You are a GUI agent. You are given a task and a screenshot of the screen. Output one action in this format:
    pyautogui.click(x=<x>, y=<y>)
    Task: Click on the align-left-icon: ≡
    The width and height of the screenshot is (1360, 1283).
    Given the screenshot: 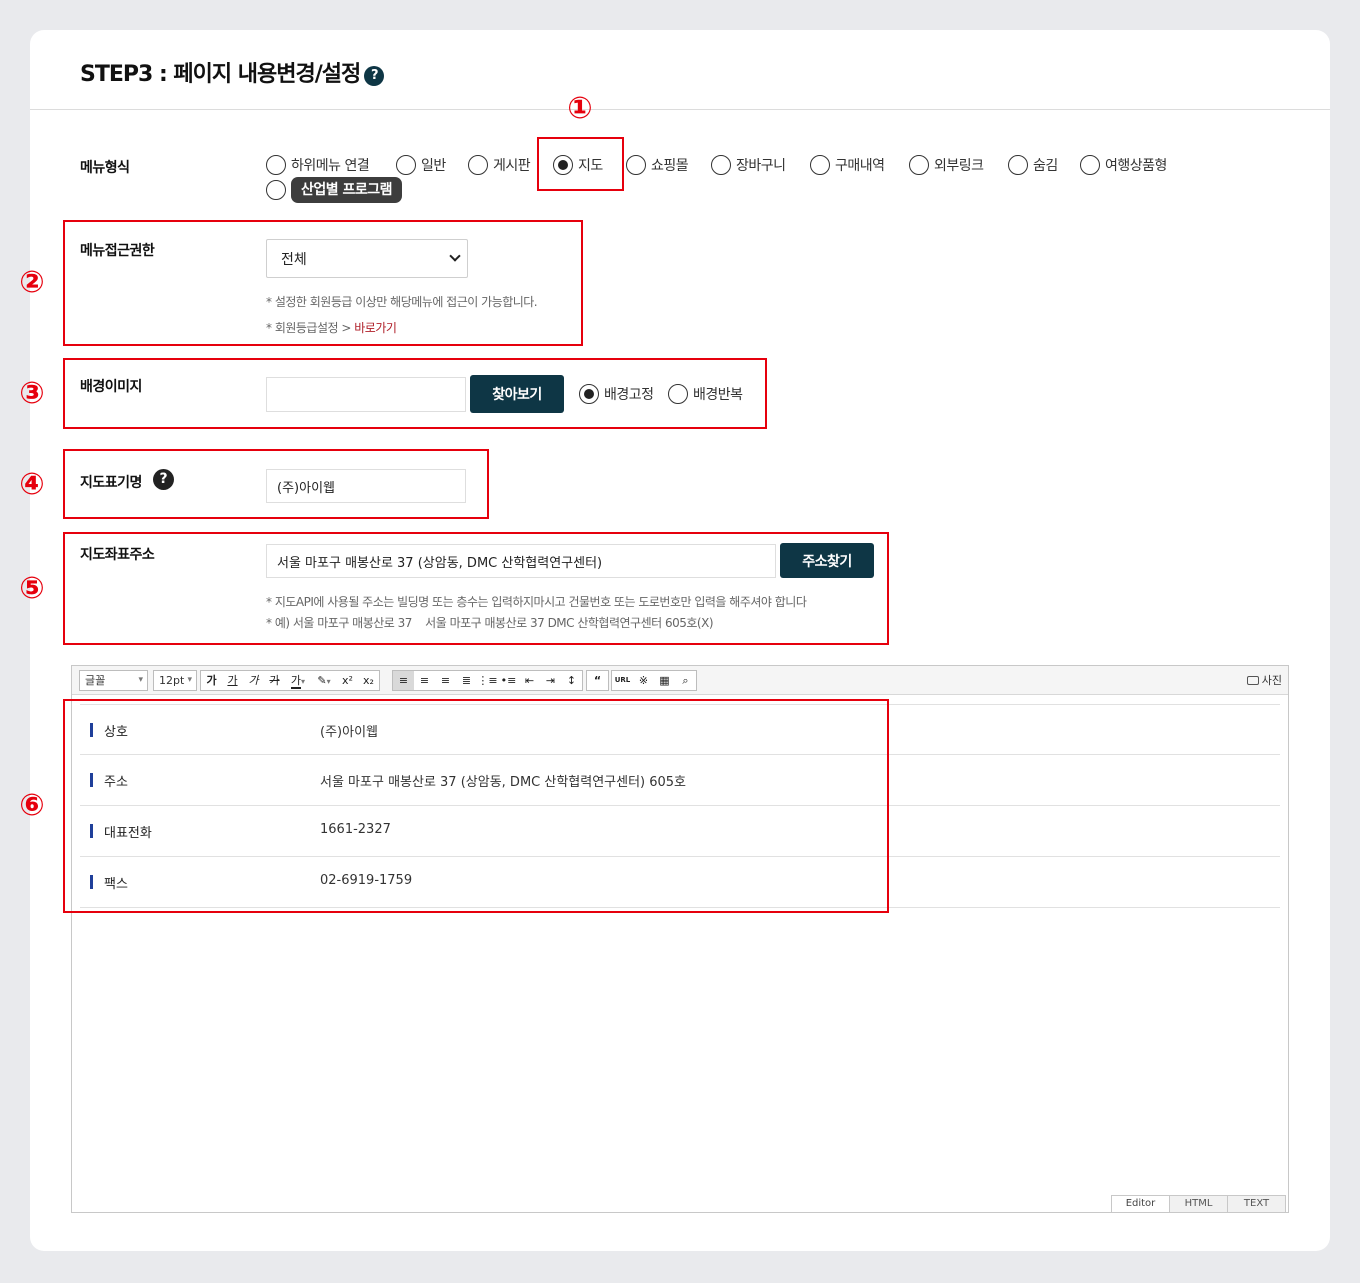 What is the action you would take?
    pyautogui.click(x=403, y=680)
    